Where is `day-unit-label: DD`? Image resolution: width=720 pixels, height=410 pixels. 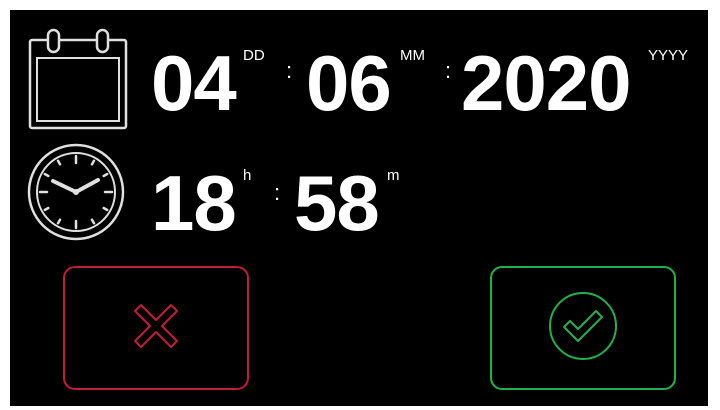
day-unit-label: DD is located at coordinates (254, 55).